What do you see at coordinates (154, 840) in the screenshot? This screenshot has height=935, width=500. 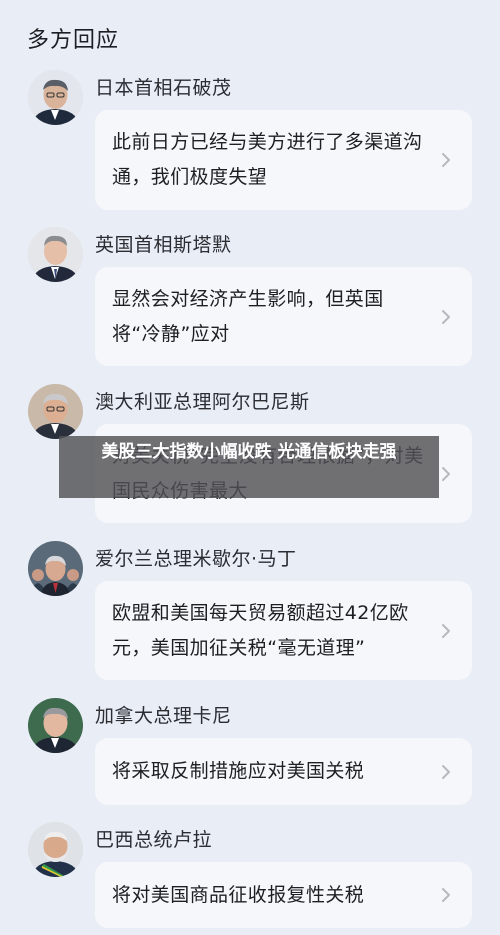 I see `person-name: 巴西总统卢拉` at bounding box center [154, 840].